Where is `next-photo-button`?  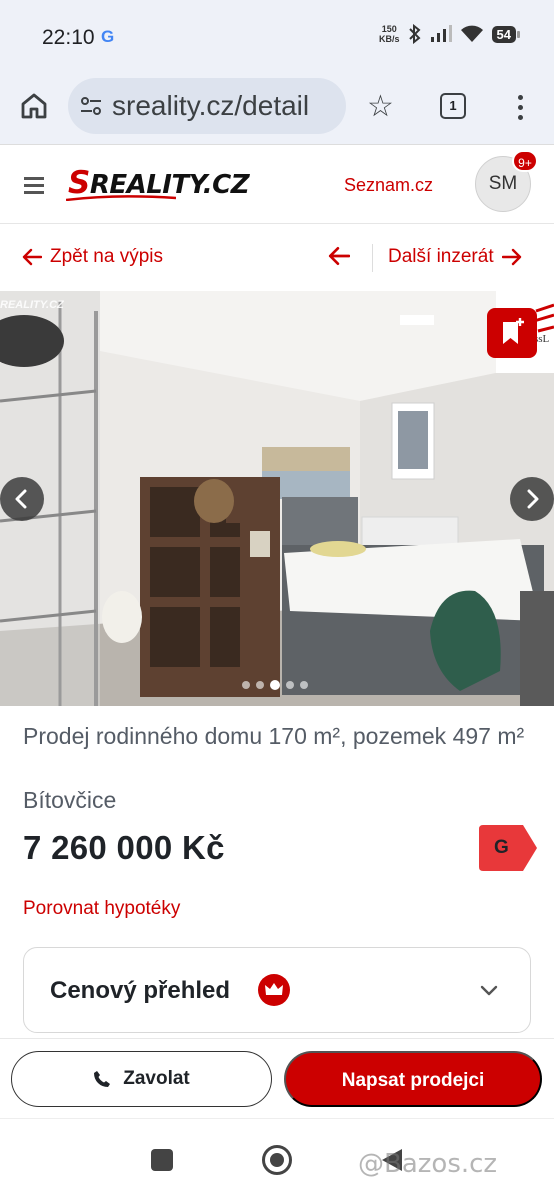 next-photo-button is located at coordinates (532, 499).